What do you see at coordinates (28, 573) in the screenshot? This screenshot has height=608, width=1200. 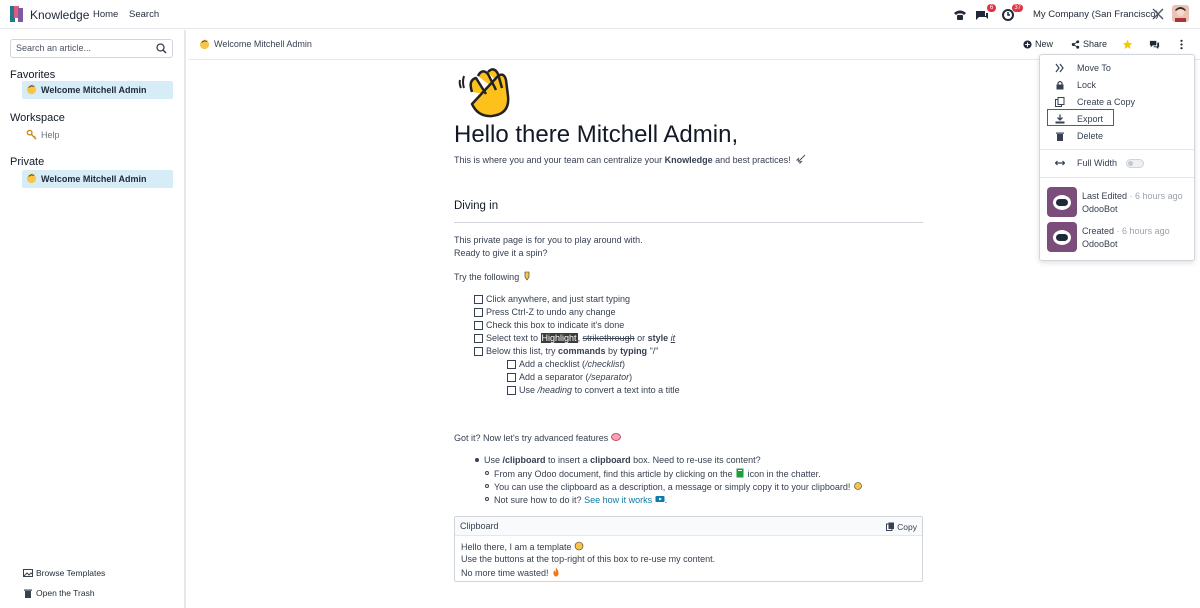 I see `image-icon` at bounding box center [28, 573].